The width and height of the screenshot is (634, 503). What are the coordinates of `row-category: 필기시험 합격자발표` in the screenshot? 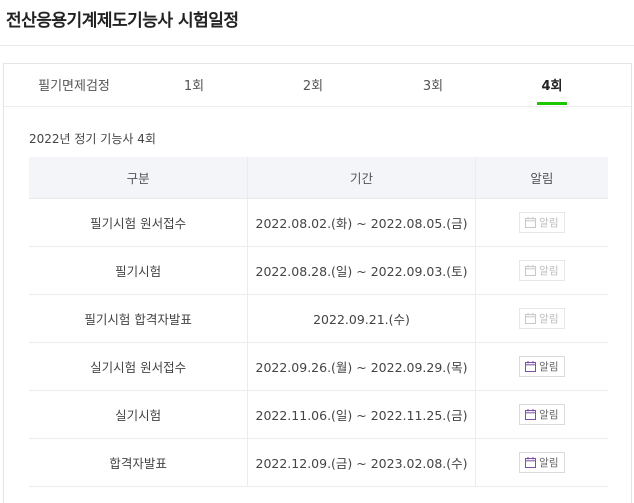 It's located at (138, 318).